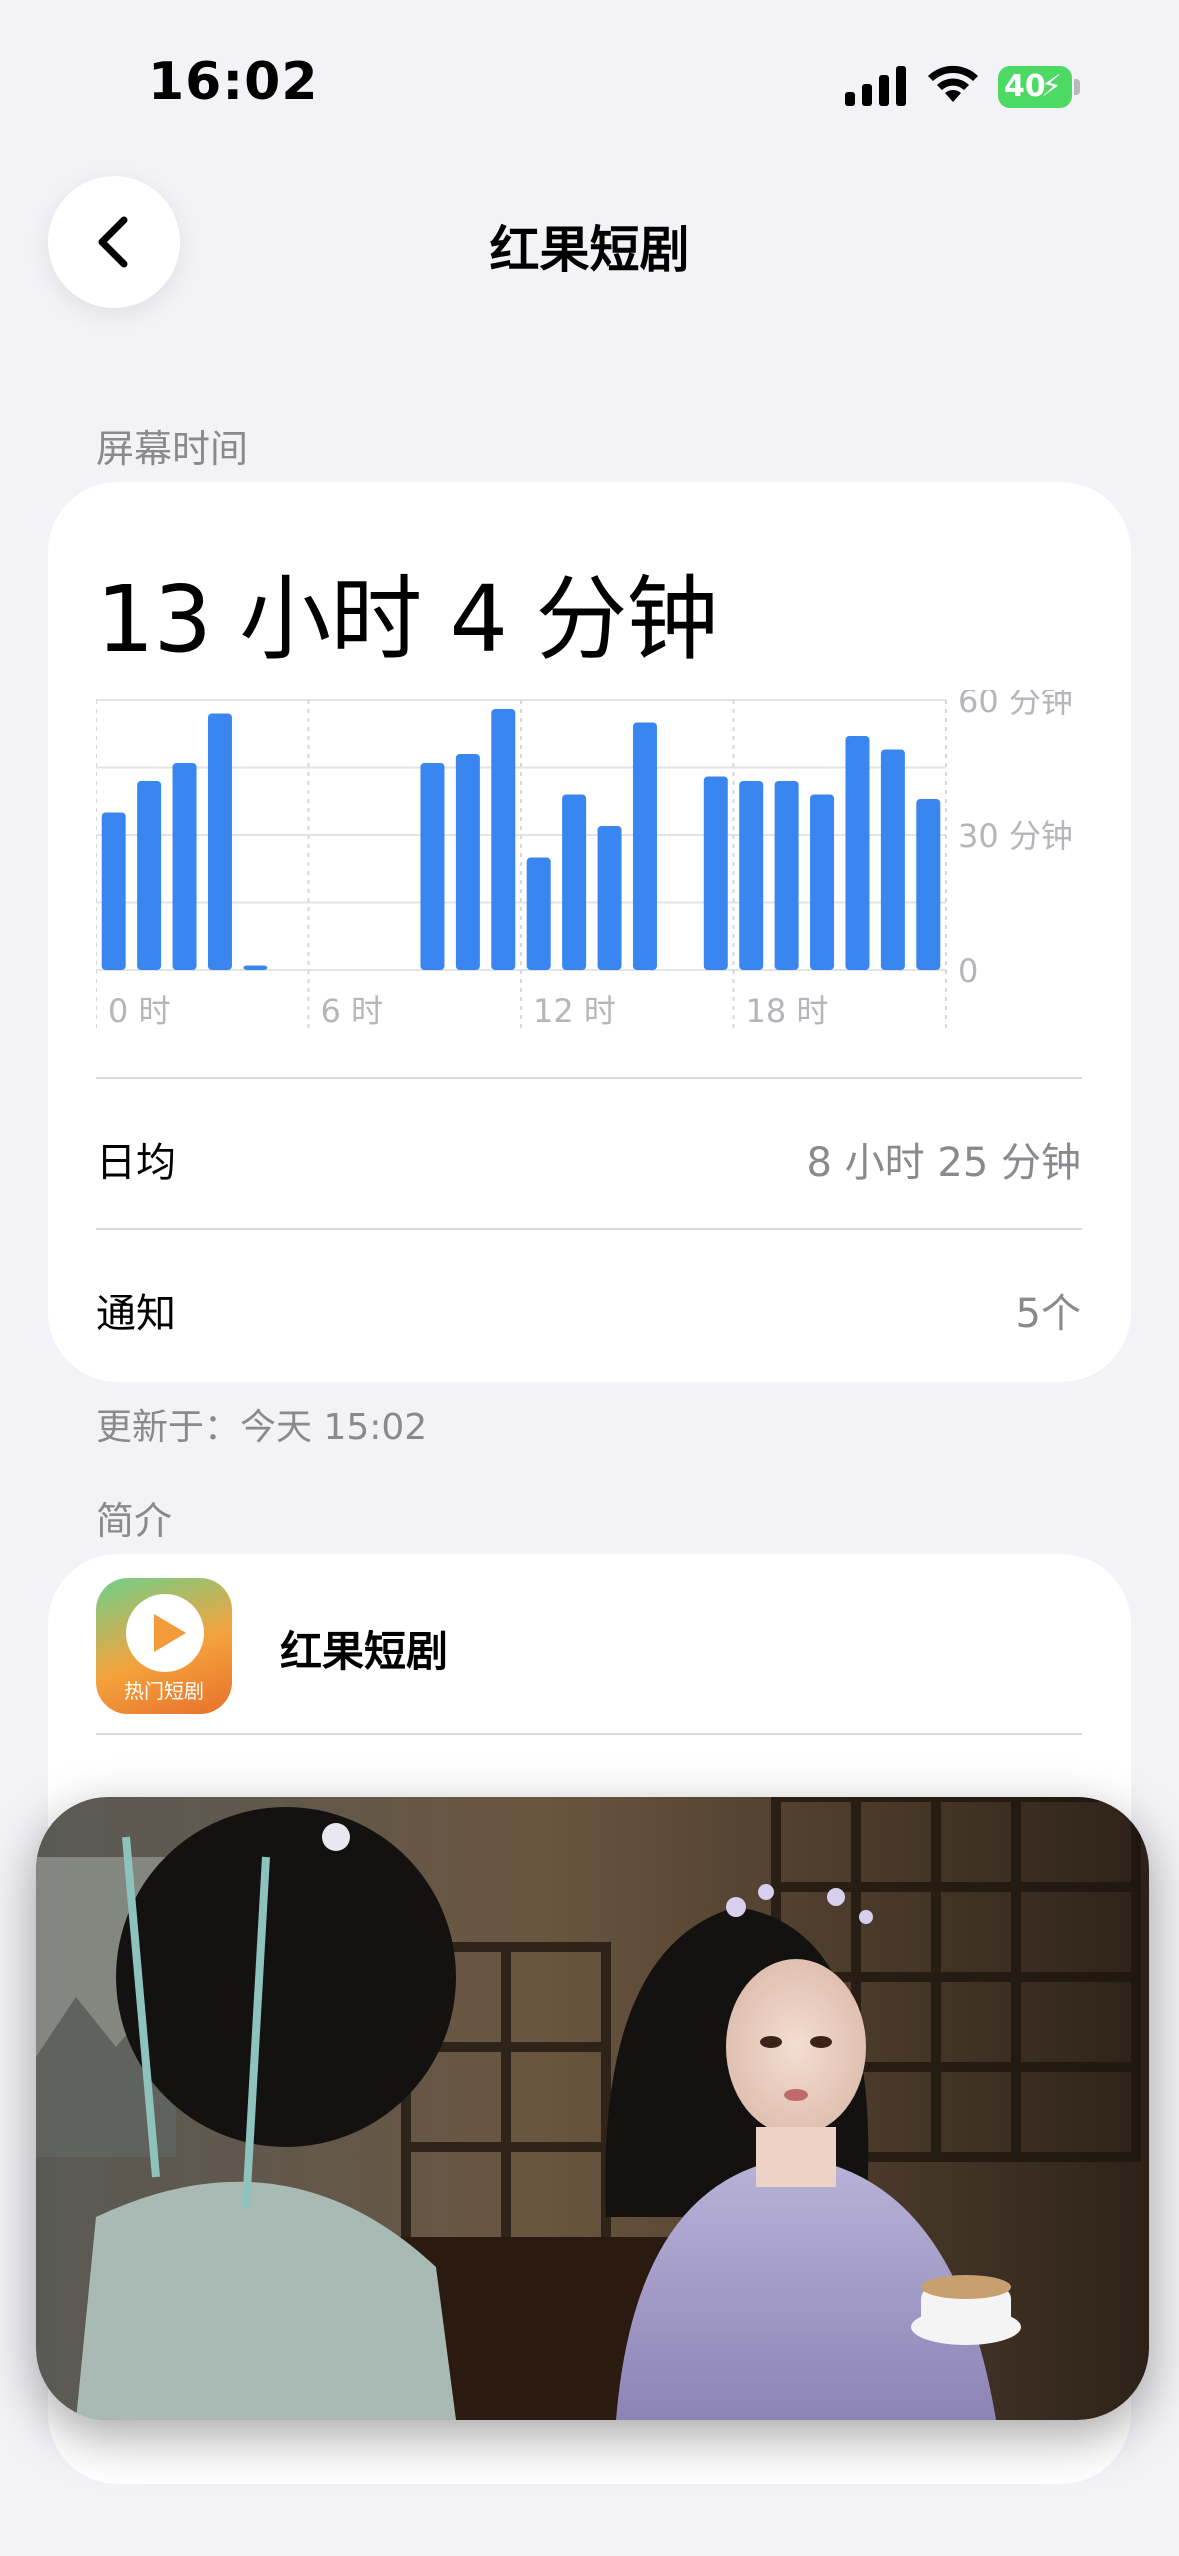  Describe the element at coordinates (968, 971) in the screenshot. I see `chart-y-tick-label: 0` at that location.